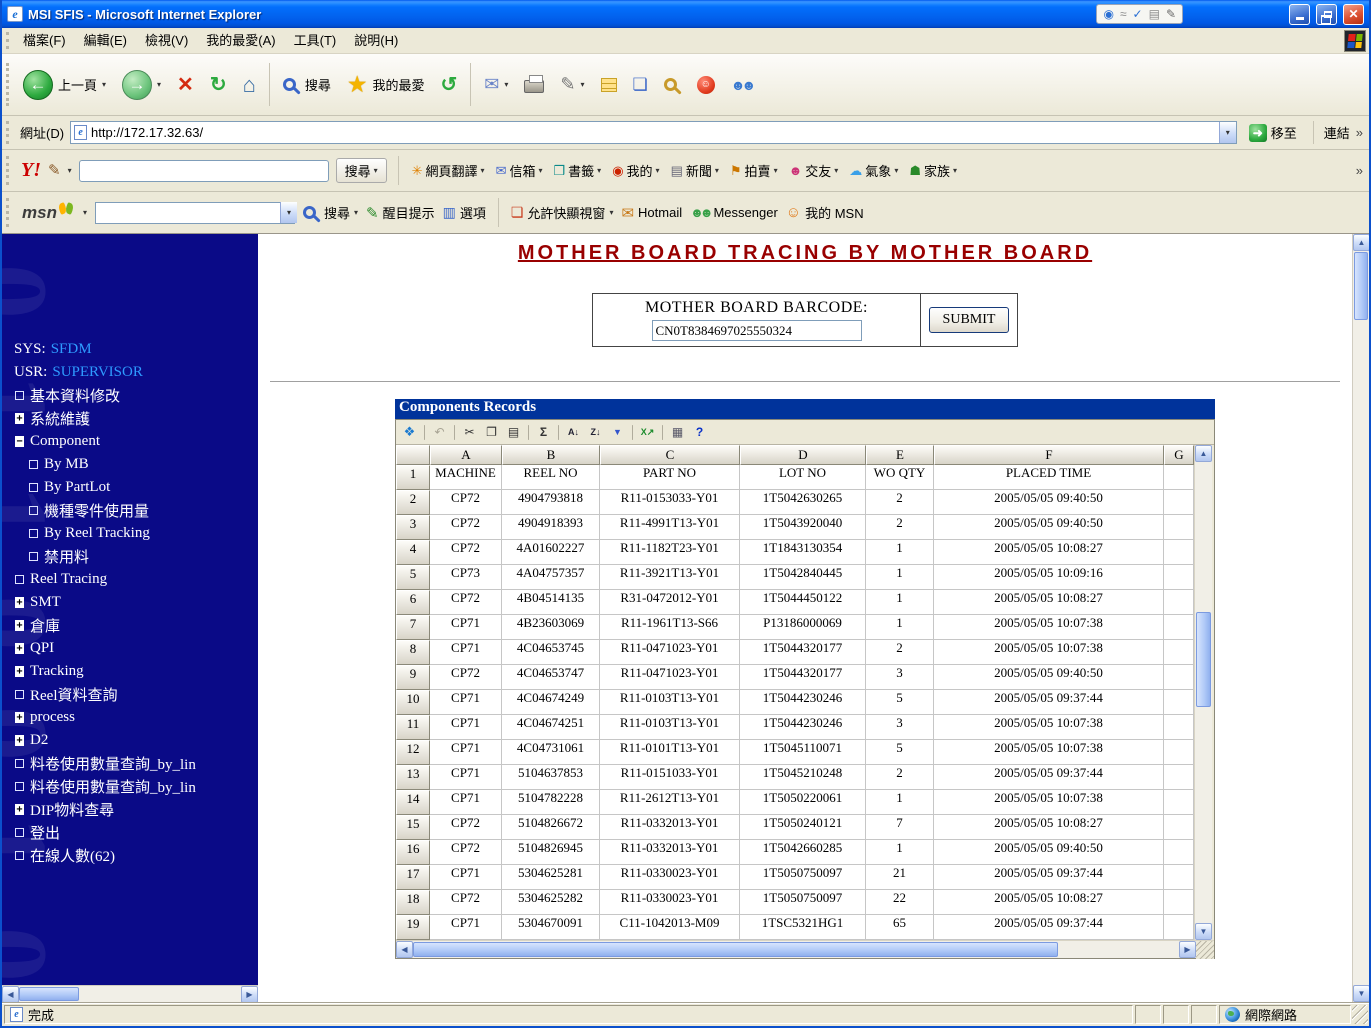 This screenshot has width=1371, height=1028. What do you see at coordinates (551, 877) in the screenshot?
I see `sheet-cell: 5304625281` at bounding box center [551, 877].